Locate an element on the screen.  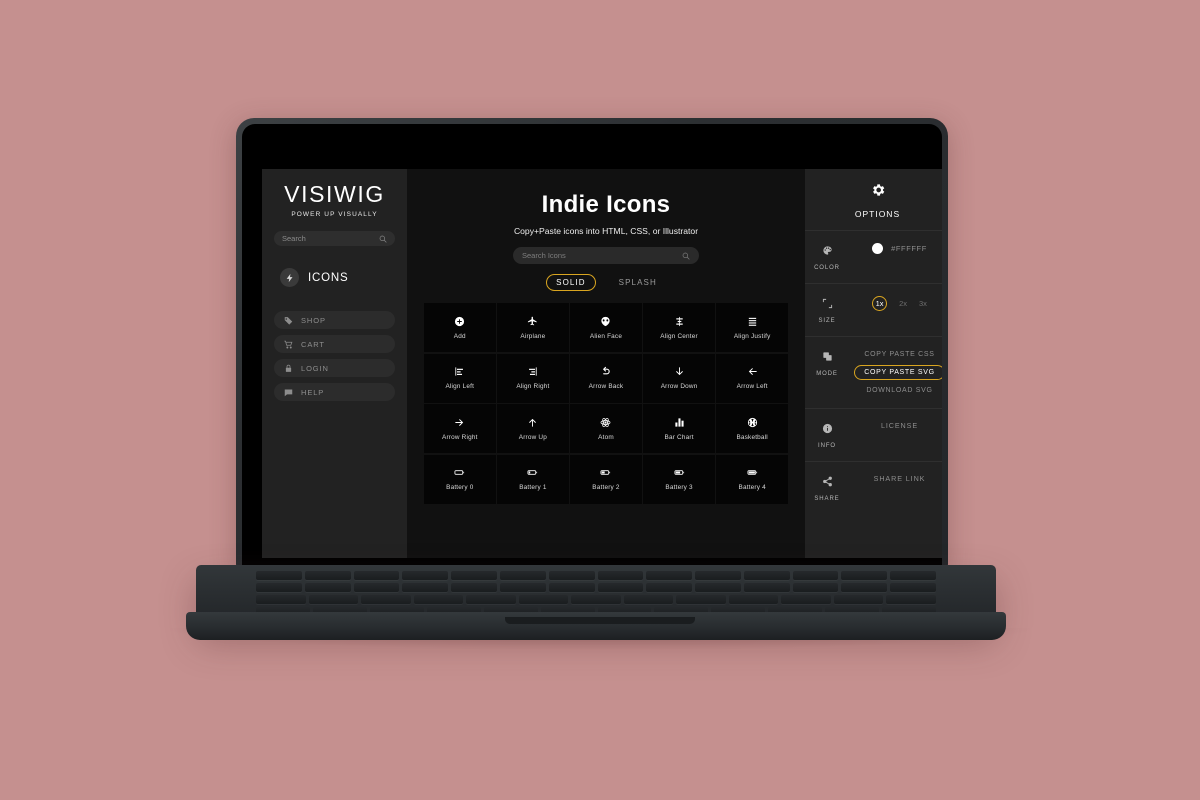
icon-cell-battery-1: Battery 1 is located at coordinates (533, 479).